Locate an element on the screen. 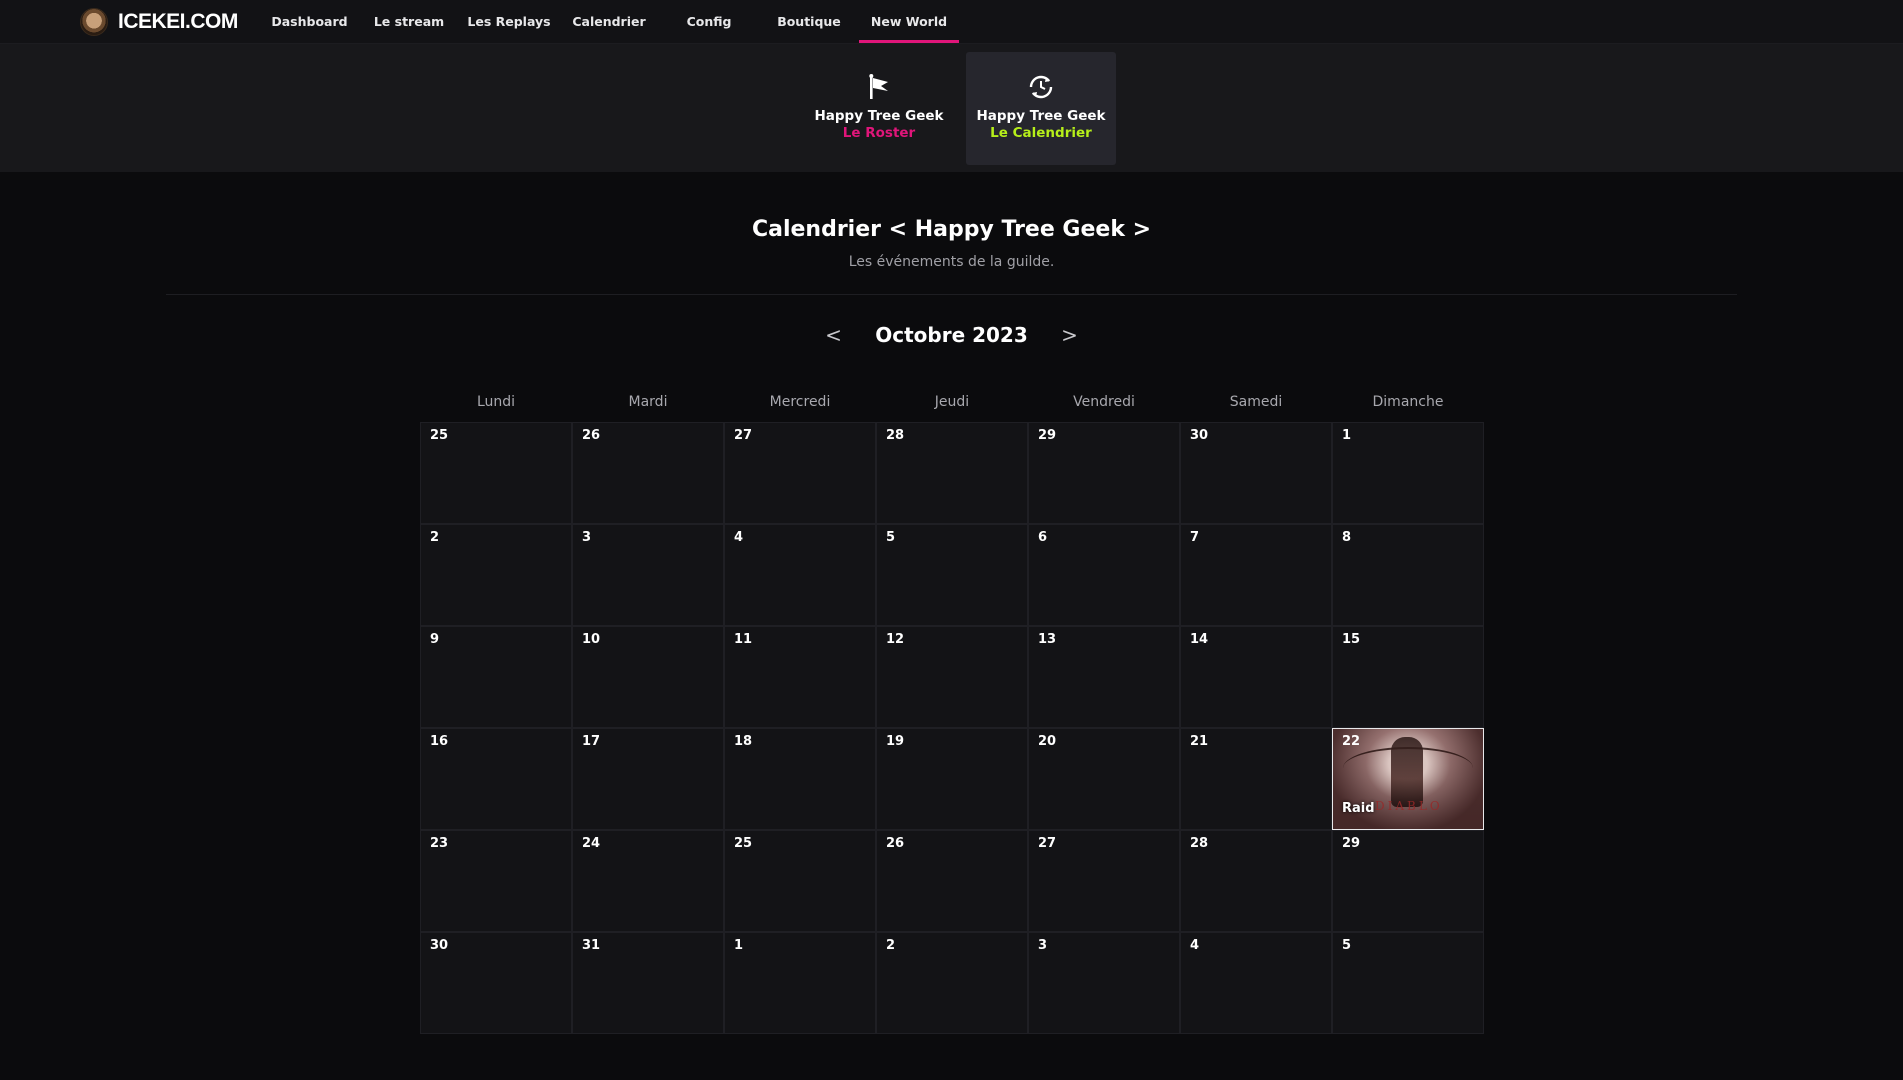  calendar-day: 15 is located at coordinates (1408, 677).